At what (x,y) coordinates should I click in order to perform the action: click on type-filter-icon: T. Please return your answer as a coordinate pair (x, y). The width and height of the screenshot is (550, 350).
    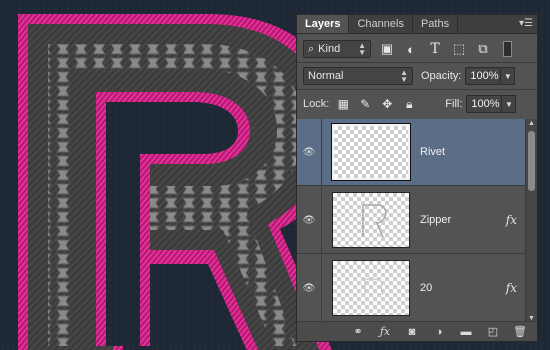
    Looking at the image, I should click on (435, 49).